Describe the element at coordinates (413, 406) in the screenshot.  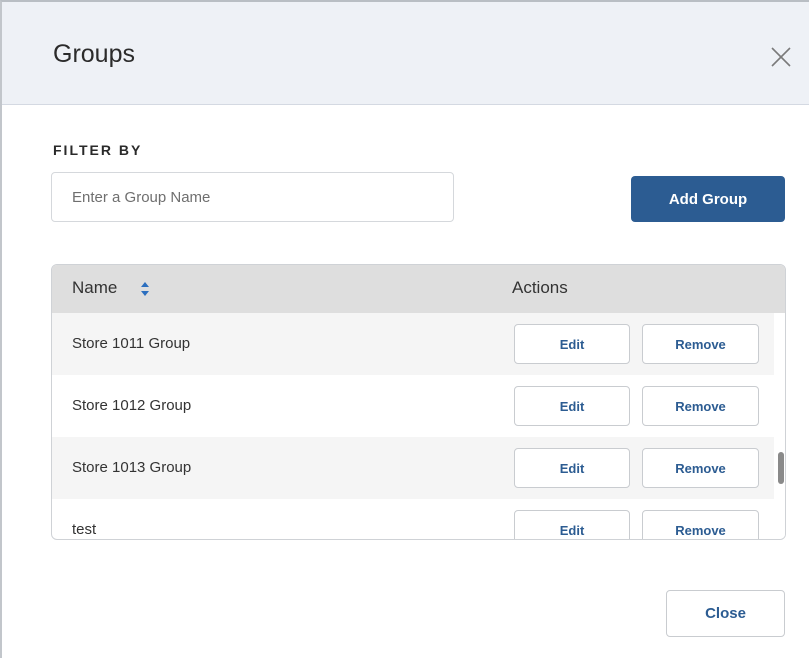
I see `table-row: Store 1012 Group Edit Remove` at that location.